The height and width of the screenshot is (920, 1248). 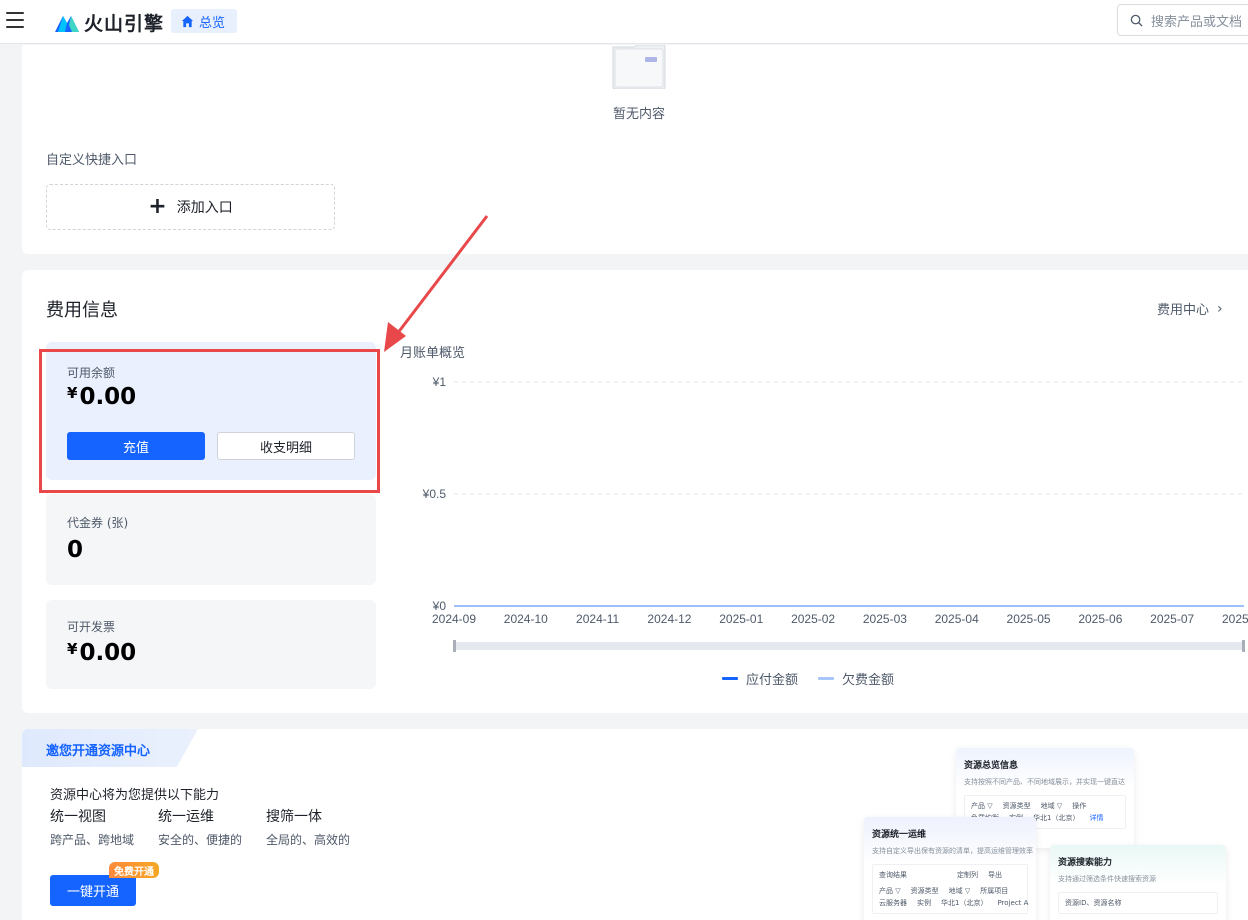 What do you see at coordinates (885, 619) in the screenshot?
I see `x-tick-label: 2025-03` at bounding box center [885, 619].